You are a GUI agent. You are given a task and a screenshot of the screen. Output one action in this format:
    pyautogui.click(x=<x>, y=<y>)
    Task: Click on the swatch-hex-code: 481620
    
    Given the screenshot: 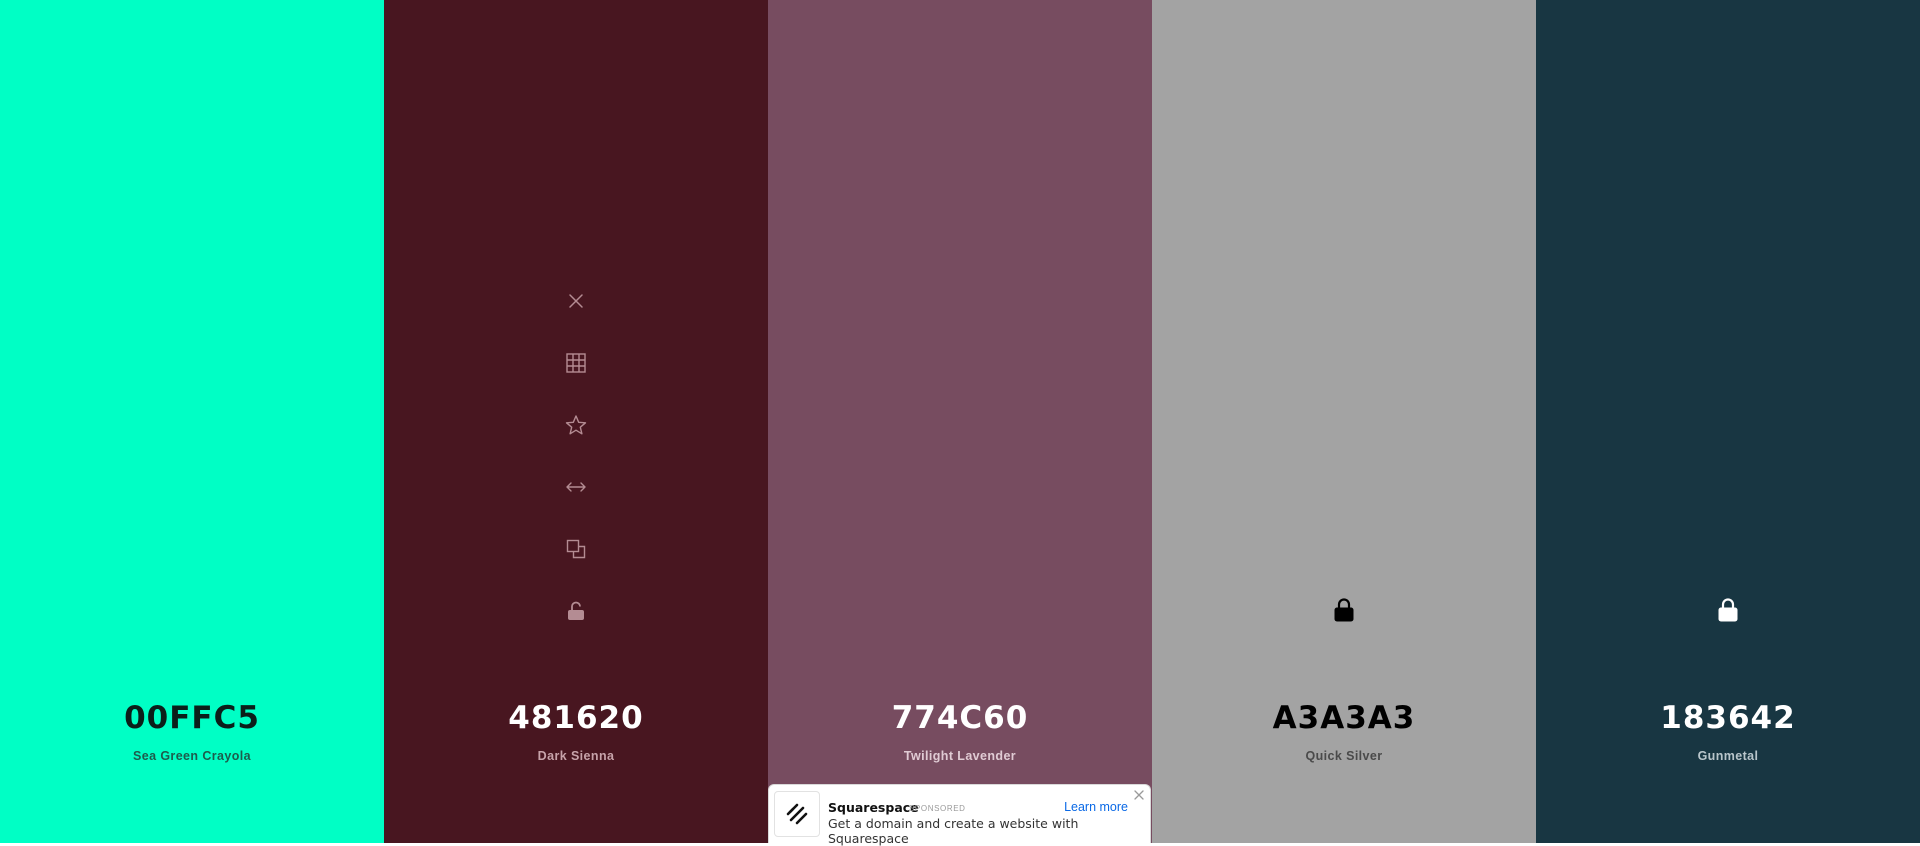 What is the action you would take?
    pyautogui.click(x=576, y=718)
    